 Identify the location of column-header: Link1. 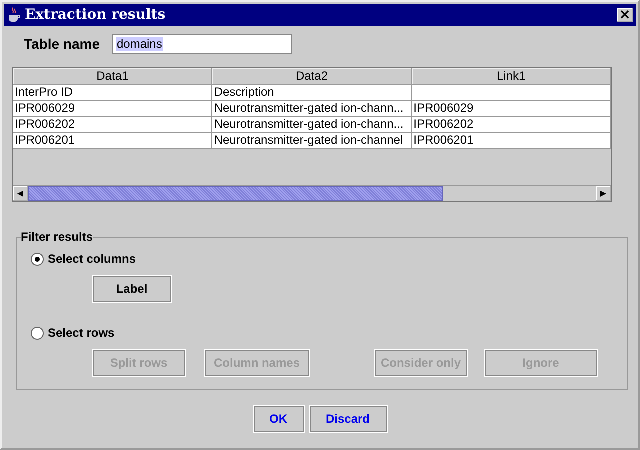
(511, 76).